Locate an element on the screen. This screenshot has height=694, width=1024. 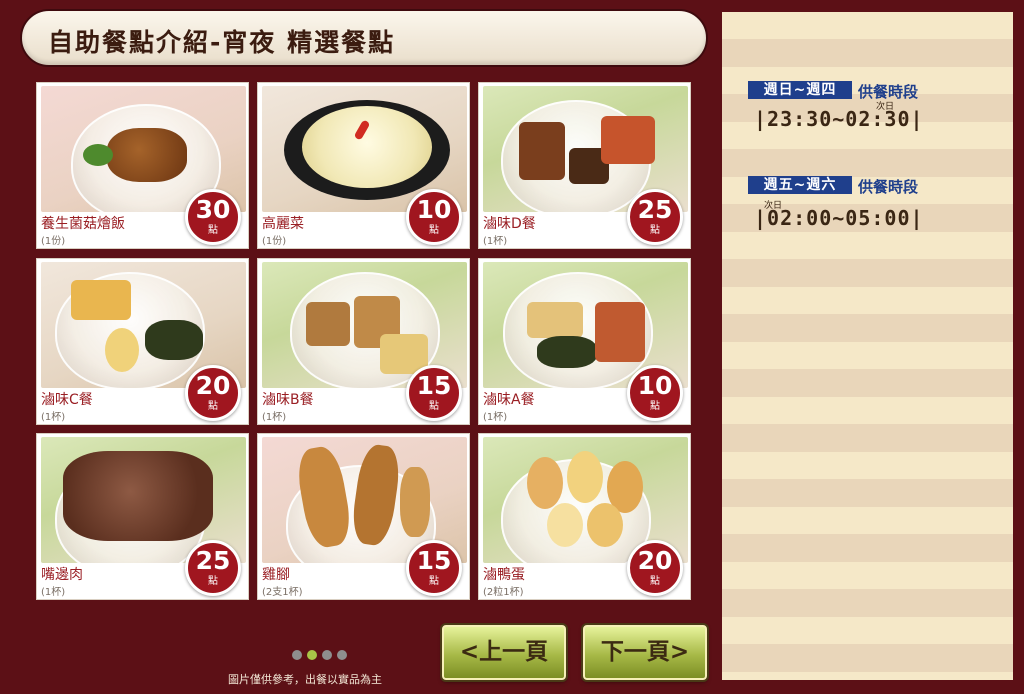
schedule-label: 供餐時段 is located at coordinates (888, 187).